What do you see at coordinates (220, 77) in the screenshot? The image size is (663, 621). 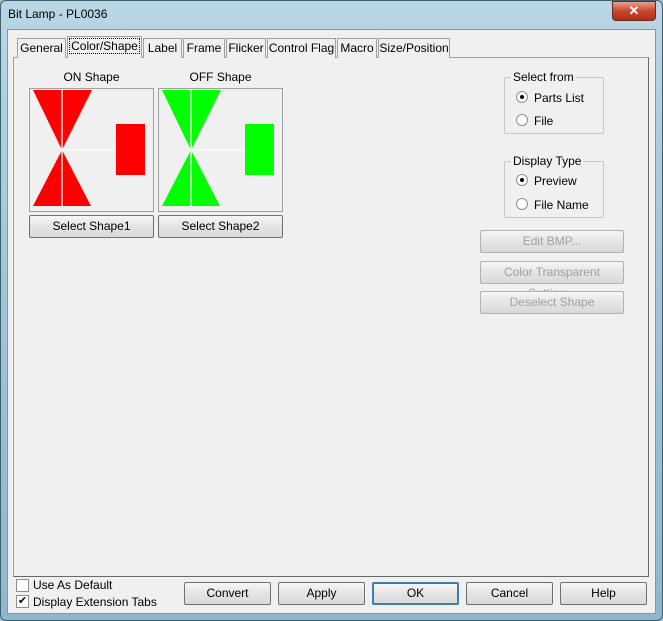 I see `off-shape-label: OFF Shape` at bounding box center [220, 77].